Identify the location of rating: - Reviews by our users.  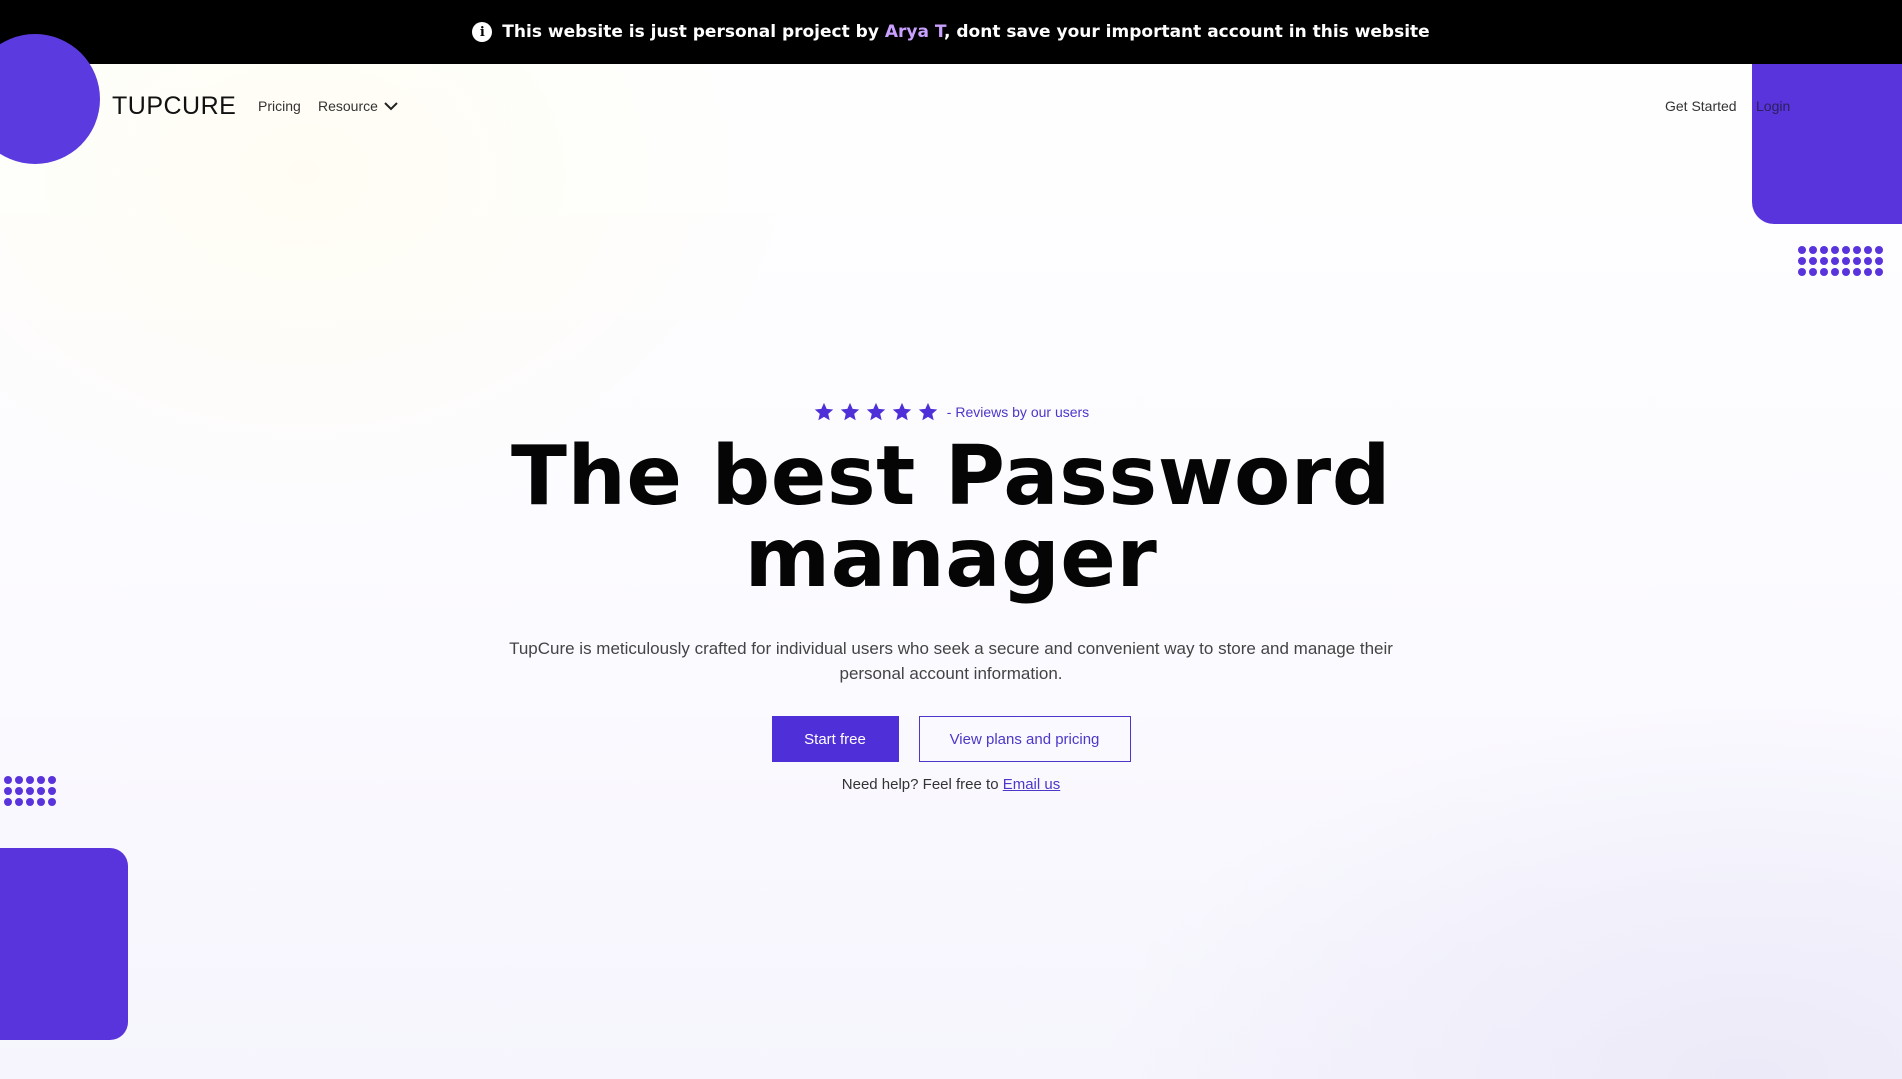
(951, 412).